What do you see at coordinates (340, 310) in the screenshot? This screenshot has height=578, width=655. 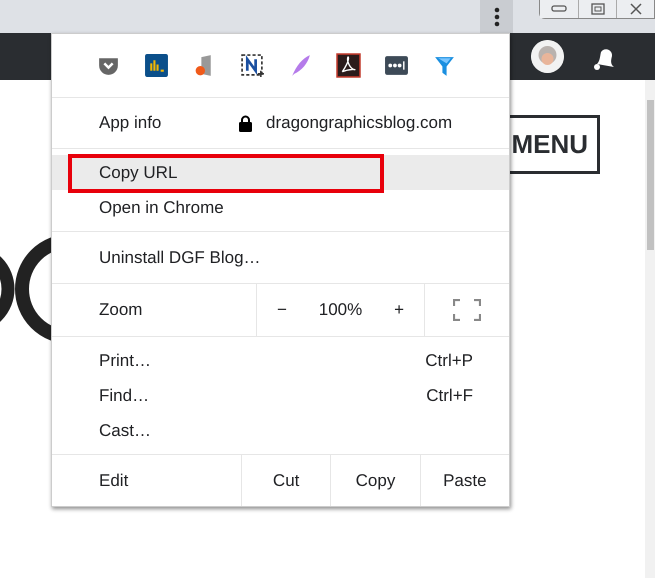 I see `zoom-value: 100%` at bounding box center [340, 310].